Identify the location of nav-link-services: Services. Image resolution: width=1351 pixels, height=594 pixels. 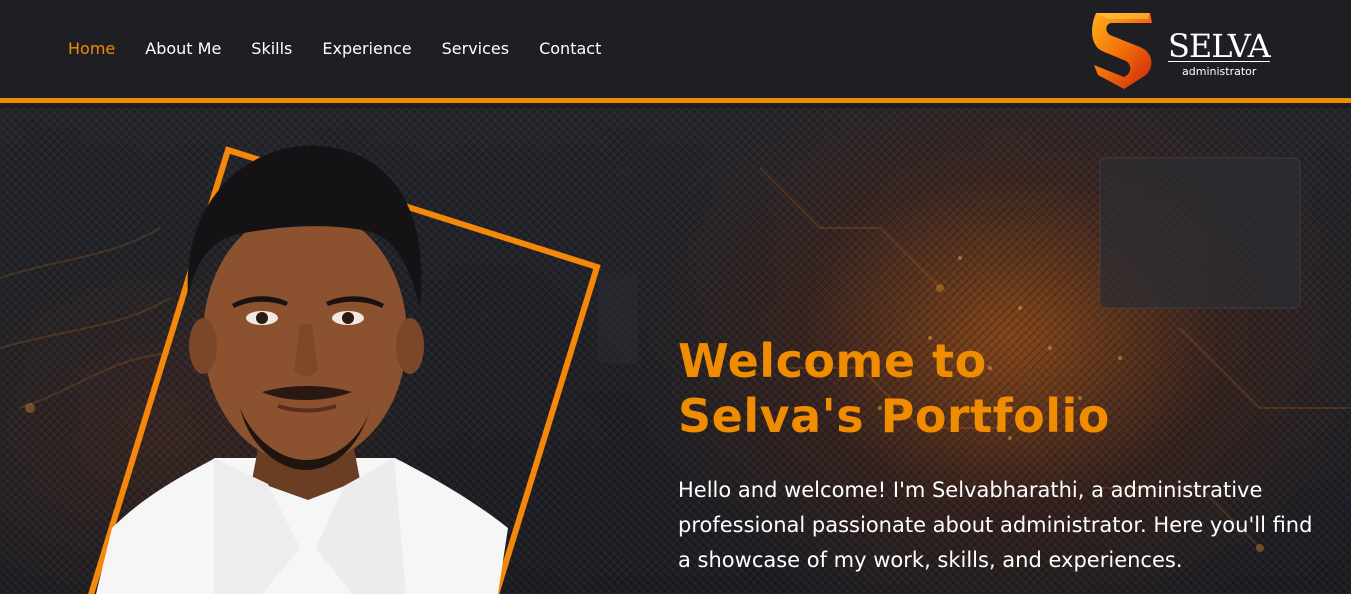
(475, 48).